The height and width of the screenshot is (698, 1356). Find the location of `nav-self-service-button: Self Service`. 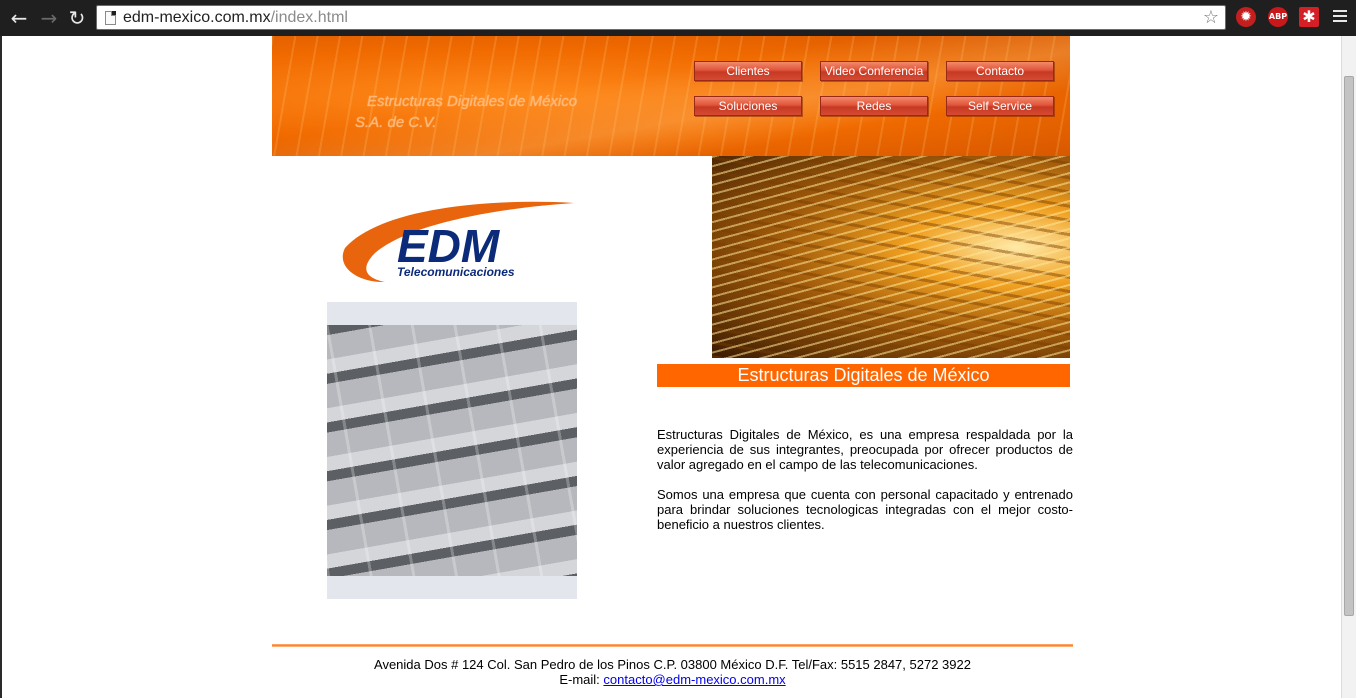

nav-self-service-button: Self Service is located at coordinates (1000, 106).